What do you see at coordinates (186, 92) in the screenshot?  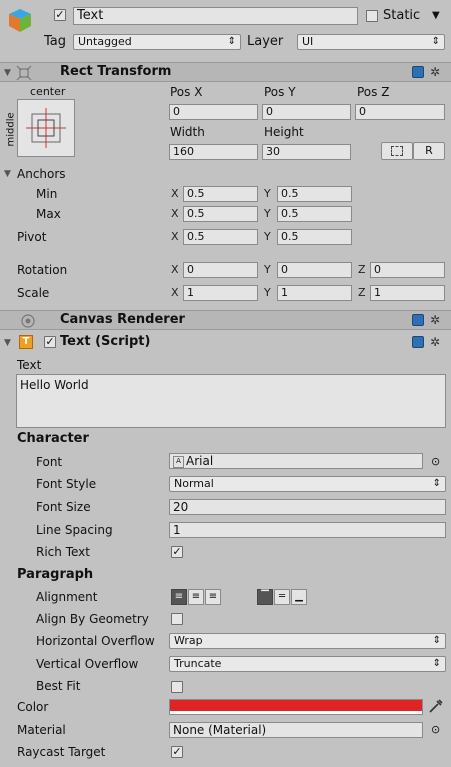 I see `pos-x-label: Pos X` at bounding box center [186, 92].